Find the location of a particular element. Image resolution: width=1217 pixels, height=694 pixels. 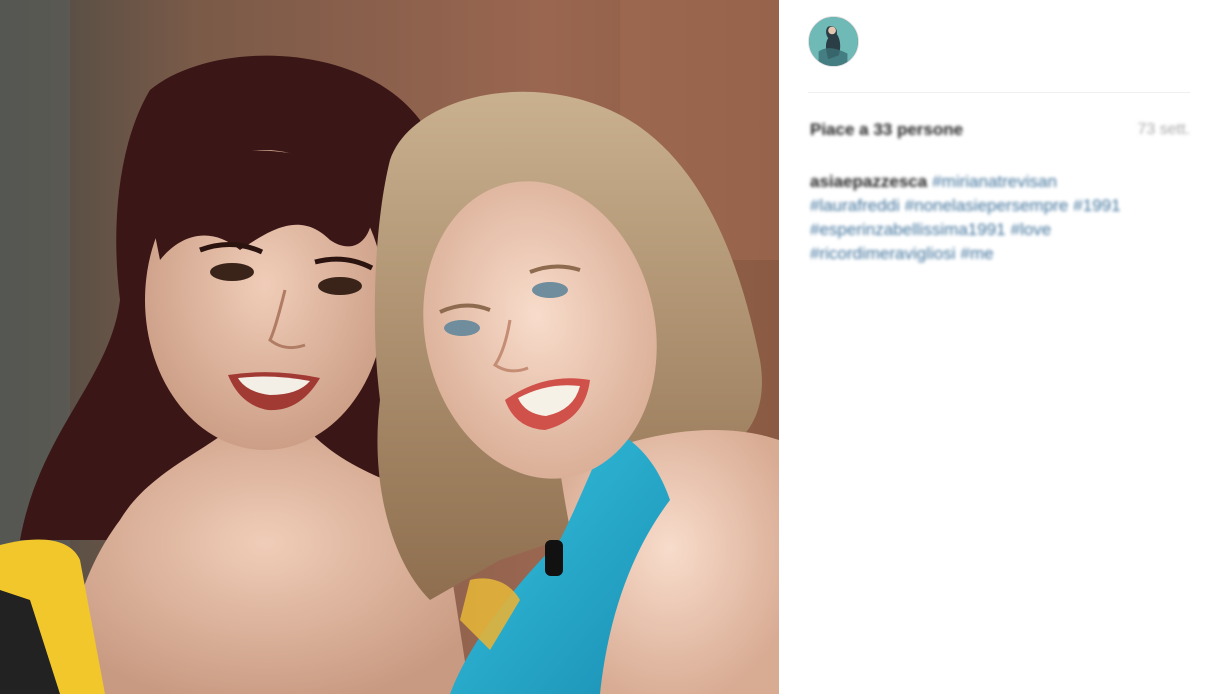

hashtag: #esperinzabellissima1991 is located at coordinates (908, 229).